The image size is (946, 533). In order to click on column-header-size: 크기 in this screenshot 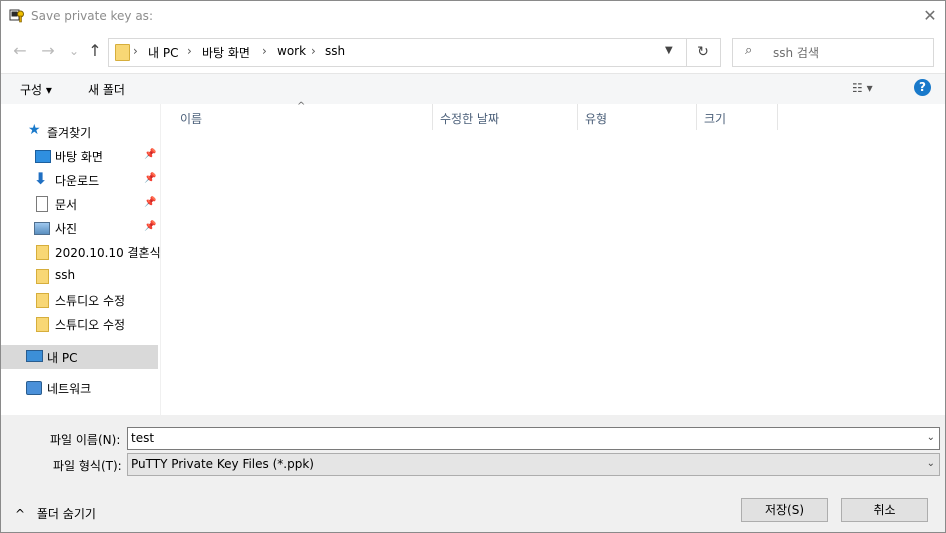, I will do `click(737, 117)`.